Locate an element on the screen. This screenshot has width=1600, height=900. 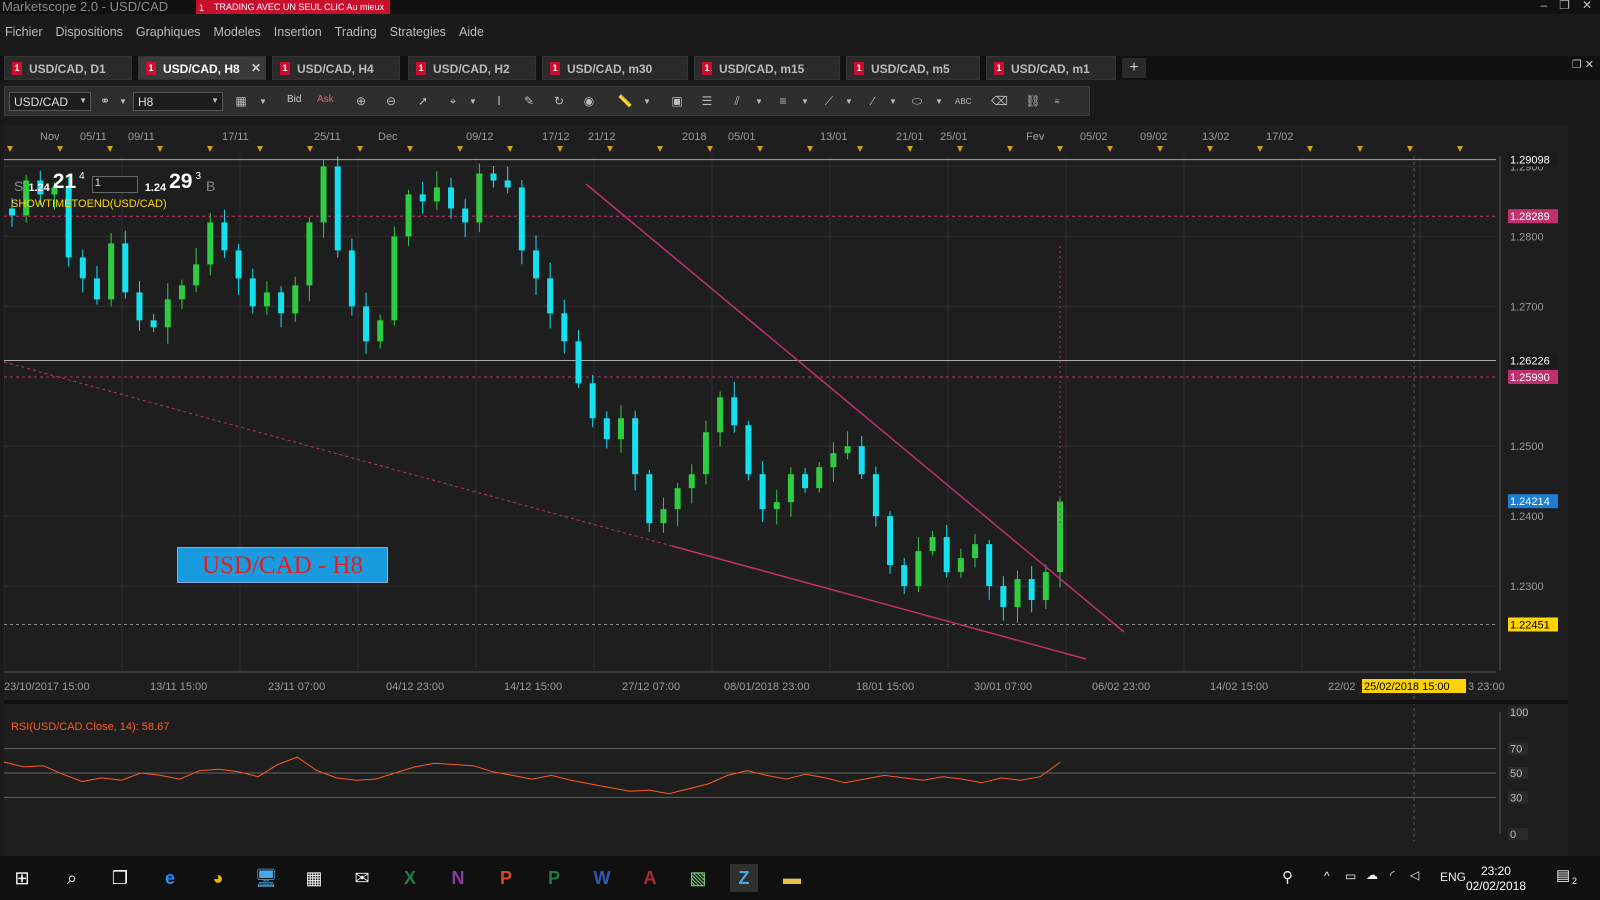
notifications-icon: ▤ is located at coordinates (1563, 875).